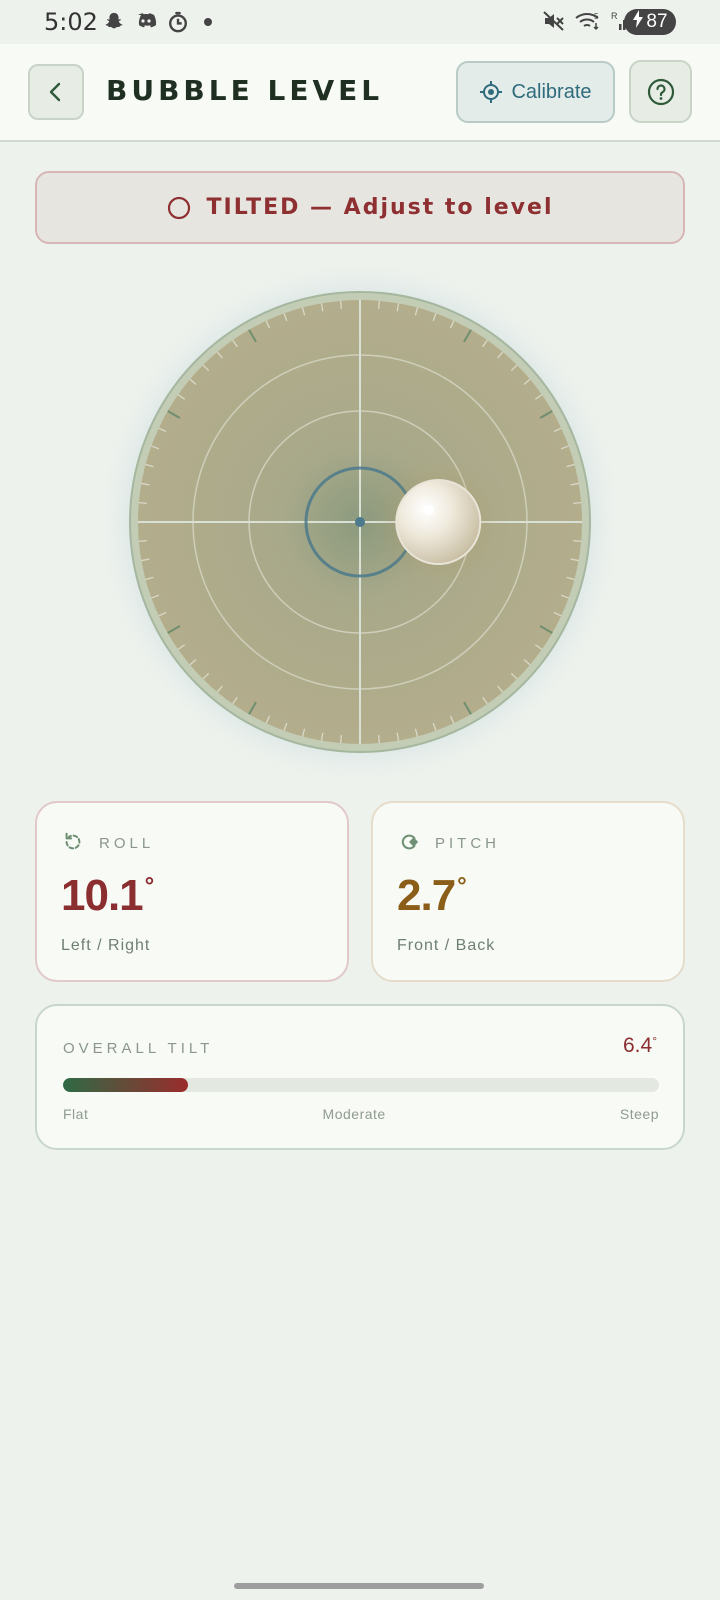 This screenshot has width=720, height=1600. What do you see at coordinates (614, 16) in the screenshot?
I see `svg-text: R` at bounding box center [614, 16].